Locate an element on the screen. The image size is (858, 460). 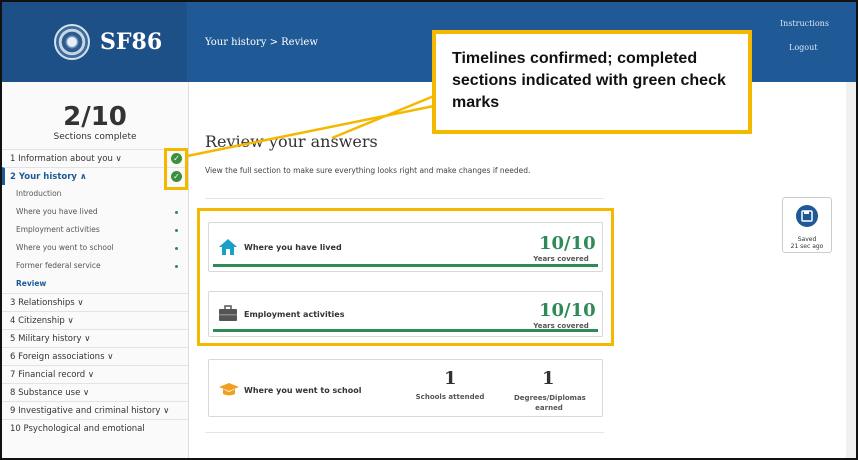
timeline-cards-highlight is located at coordinates (405, 277).